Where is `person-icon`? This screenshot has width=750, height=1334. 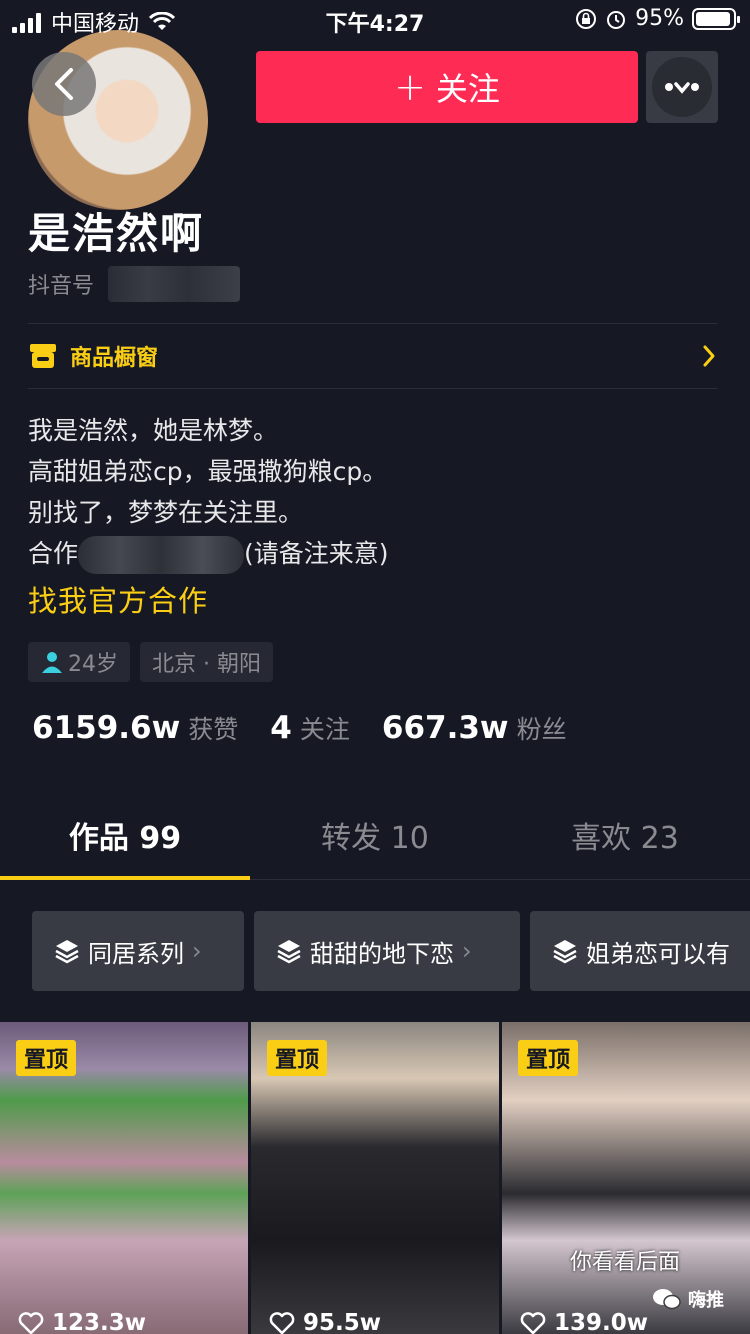
person-icon is located at coordinates (52, 662).